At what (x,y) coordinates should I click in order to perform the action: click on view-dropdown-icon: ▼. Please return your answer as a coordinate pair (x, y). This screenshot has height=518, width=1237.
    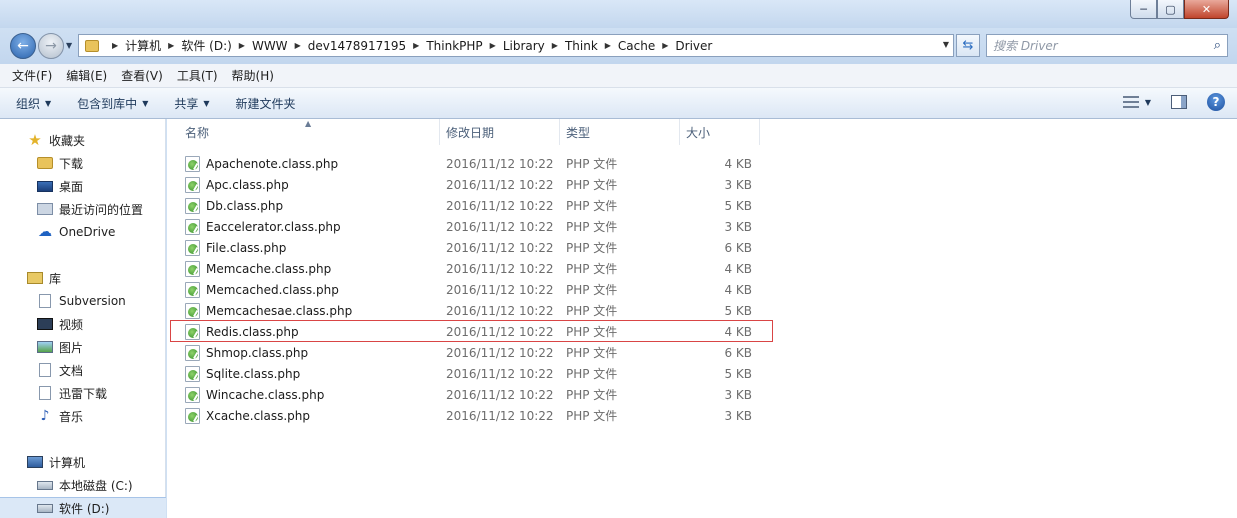
    Looking at the image, I should click on (1148, 102).